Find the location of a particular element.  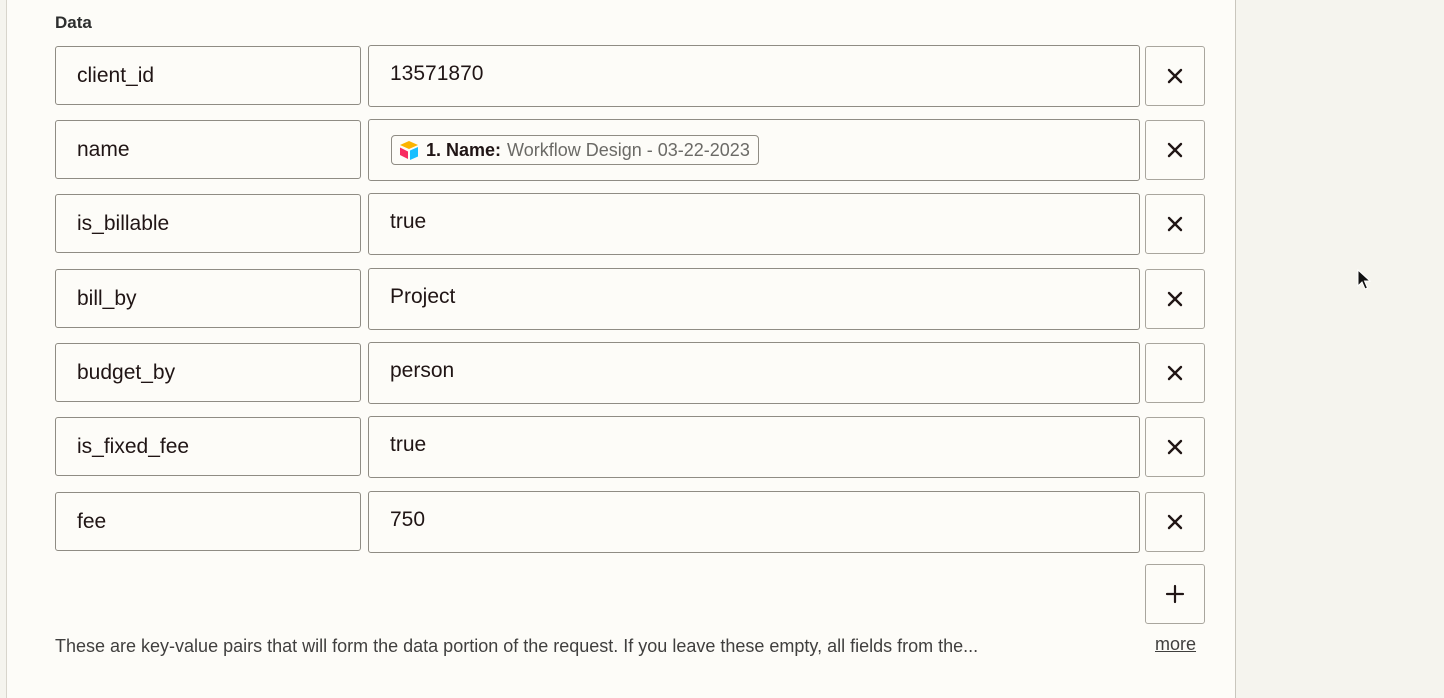

key-field: is_billable is located at coordinates (208, 223).